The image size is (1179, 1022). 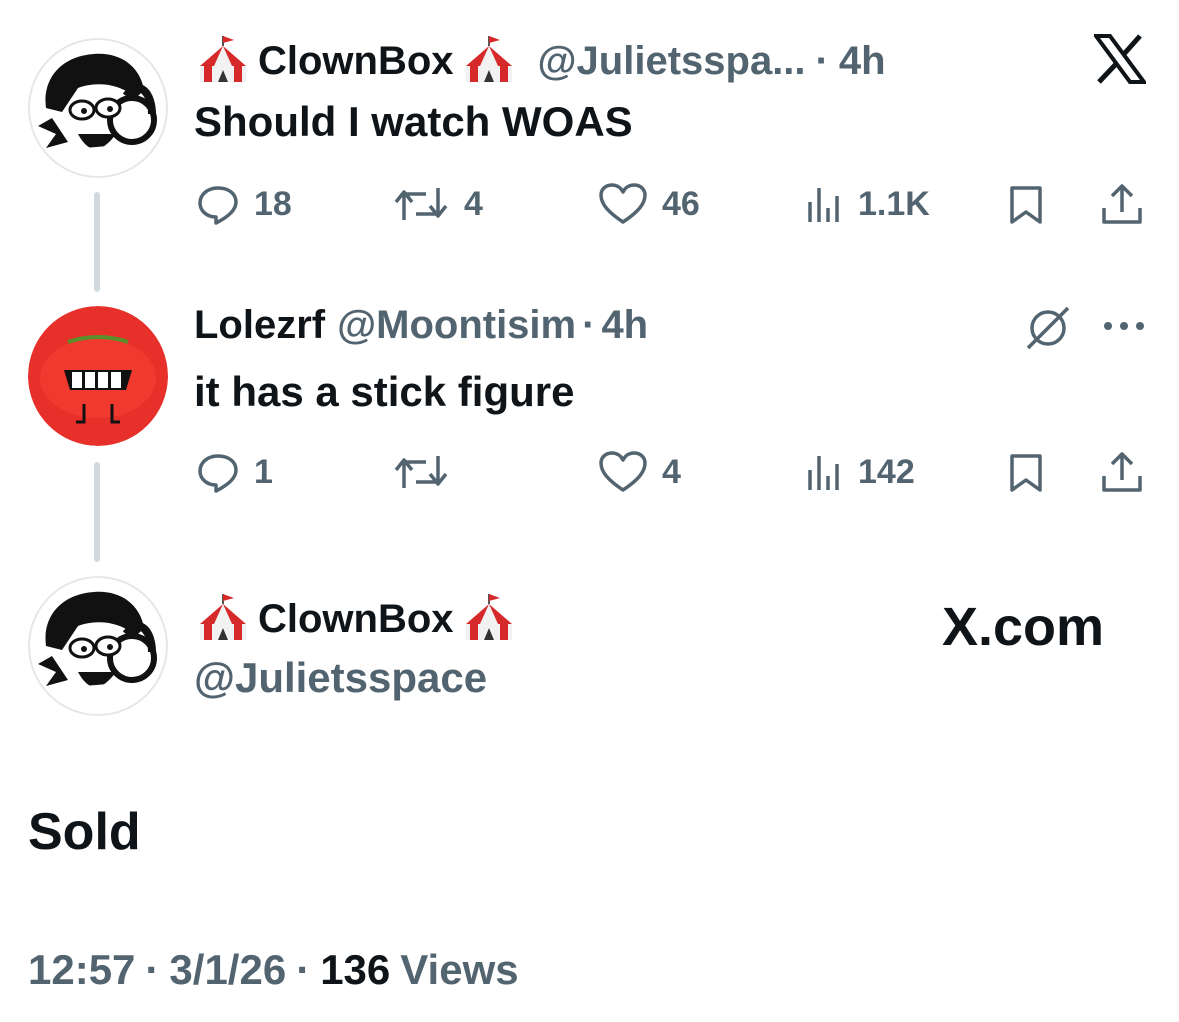 What do you see at coordinates (340, 678) in the screenshot?
I see `main-handle: @Julietsspace` at bounding box center [340, 678].